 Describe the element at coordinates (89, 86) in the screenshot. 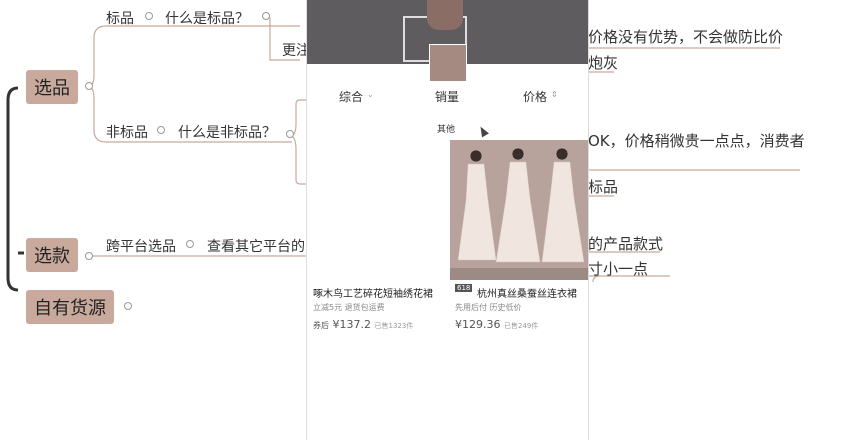

I see `node-selection-handle` at that location.